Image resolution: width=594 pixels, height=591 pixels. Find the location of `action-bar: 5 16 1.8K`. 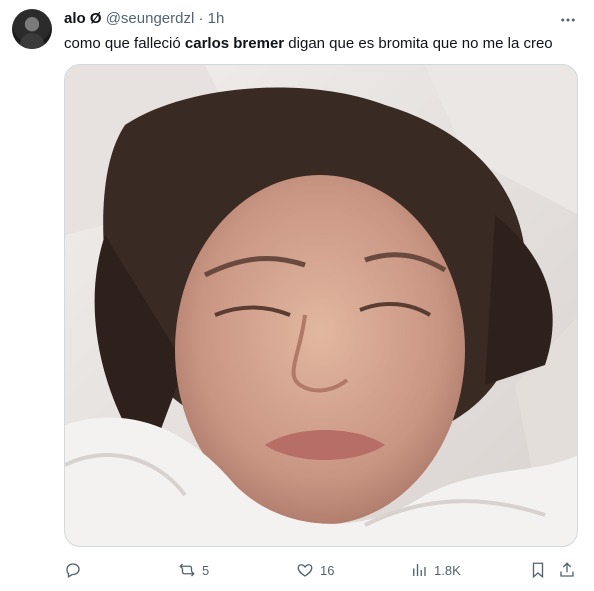

action-bar: 5 16 1.8K is located at coordinates (322, 570).